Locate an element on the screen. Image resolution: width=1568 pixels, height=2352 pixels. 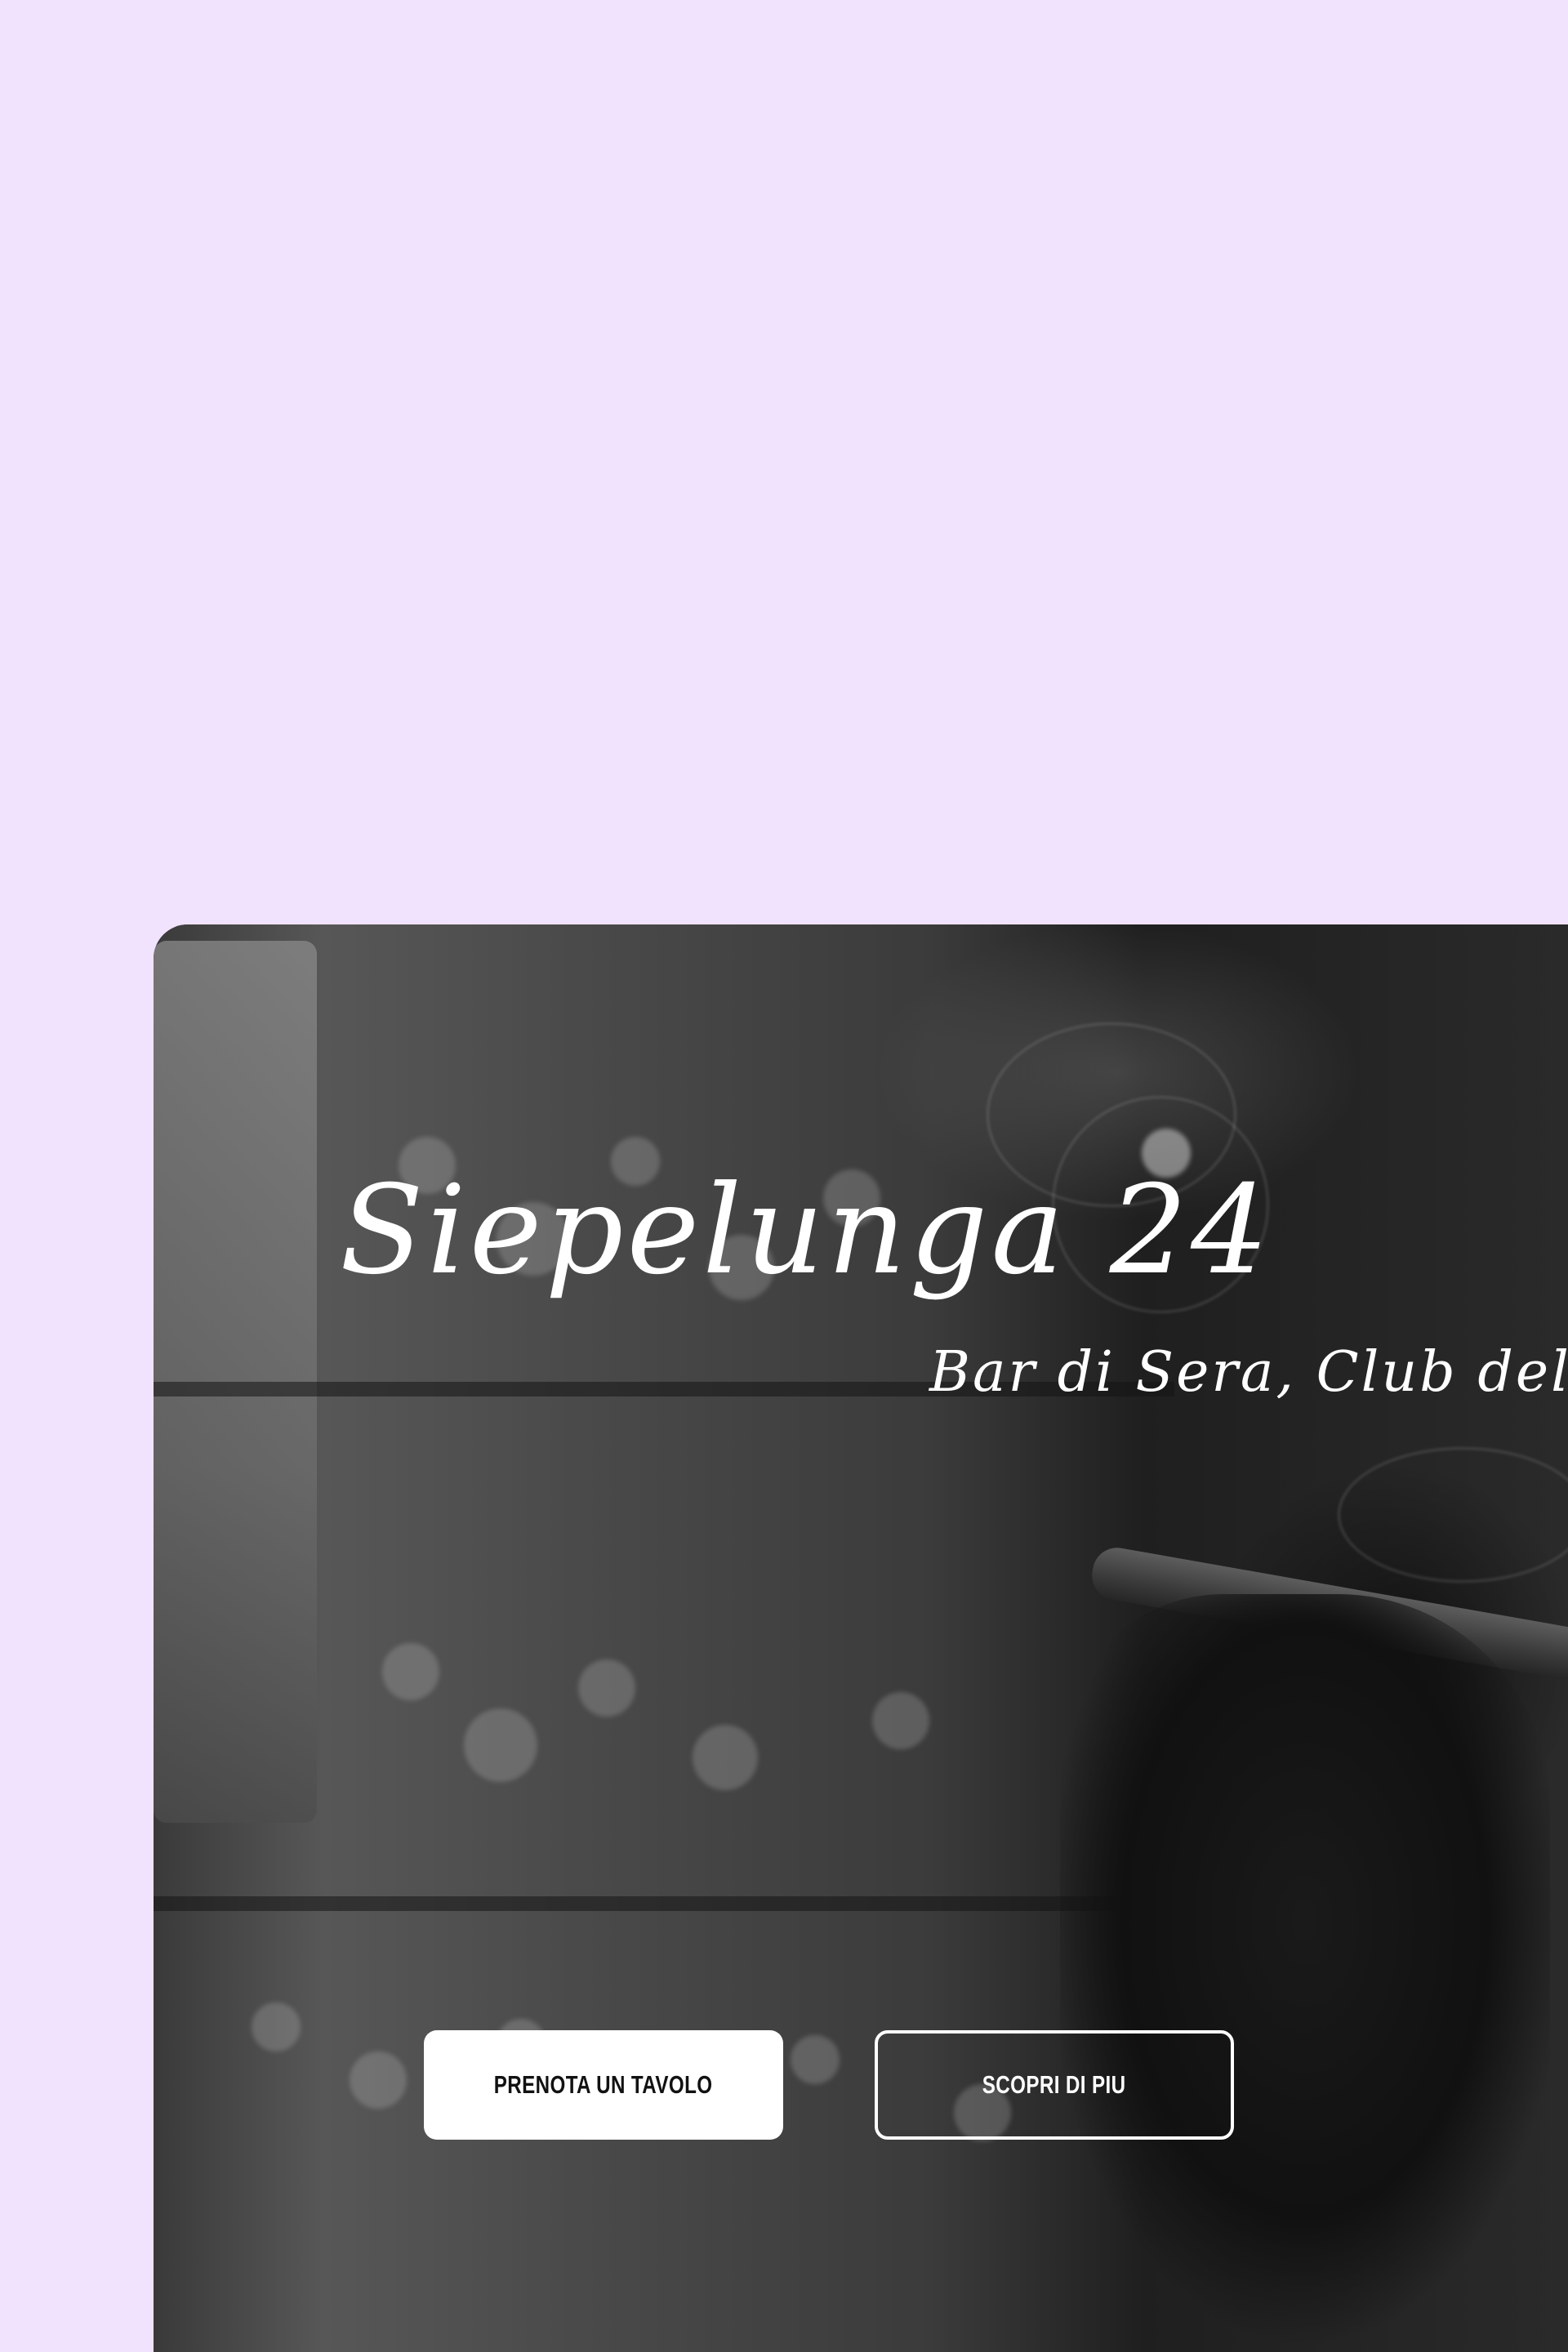
photo-hand is located at coordinates (1305, 1973).